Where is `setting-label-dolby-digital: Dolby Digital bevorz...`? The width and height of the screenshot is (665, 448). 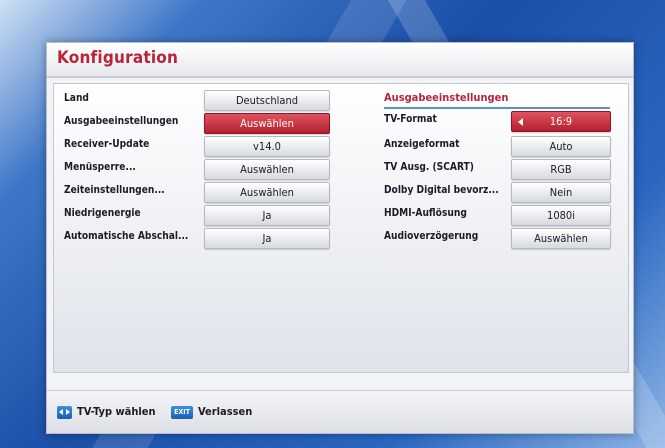 setting-label-dolby-digital: Dolby Digital bevorz... is located at coordinates (441, 189).